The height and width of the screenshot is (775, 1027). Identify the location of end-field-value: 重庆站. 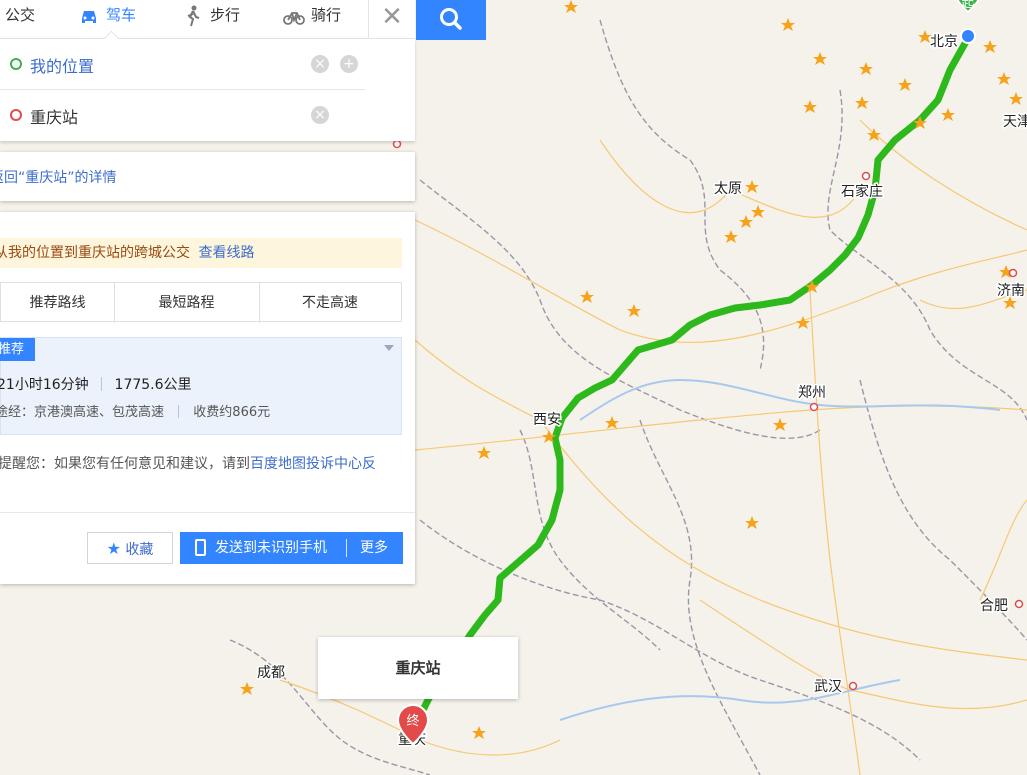
(54, 117).